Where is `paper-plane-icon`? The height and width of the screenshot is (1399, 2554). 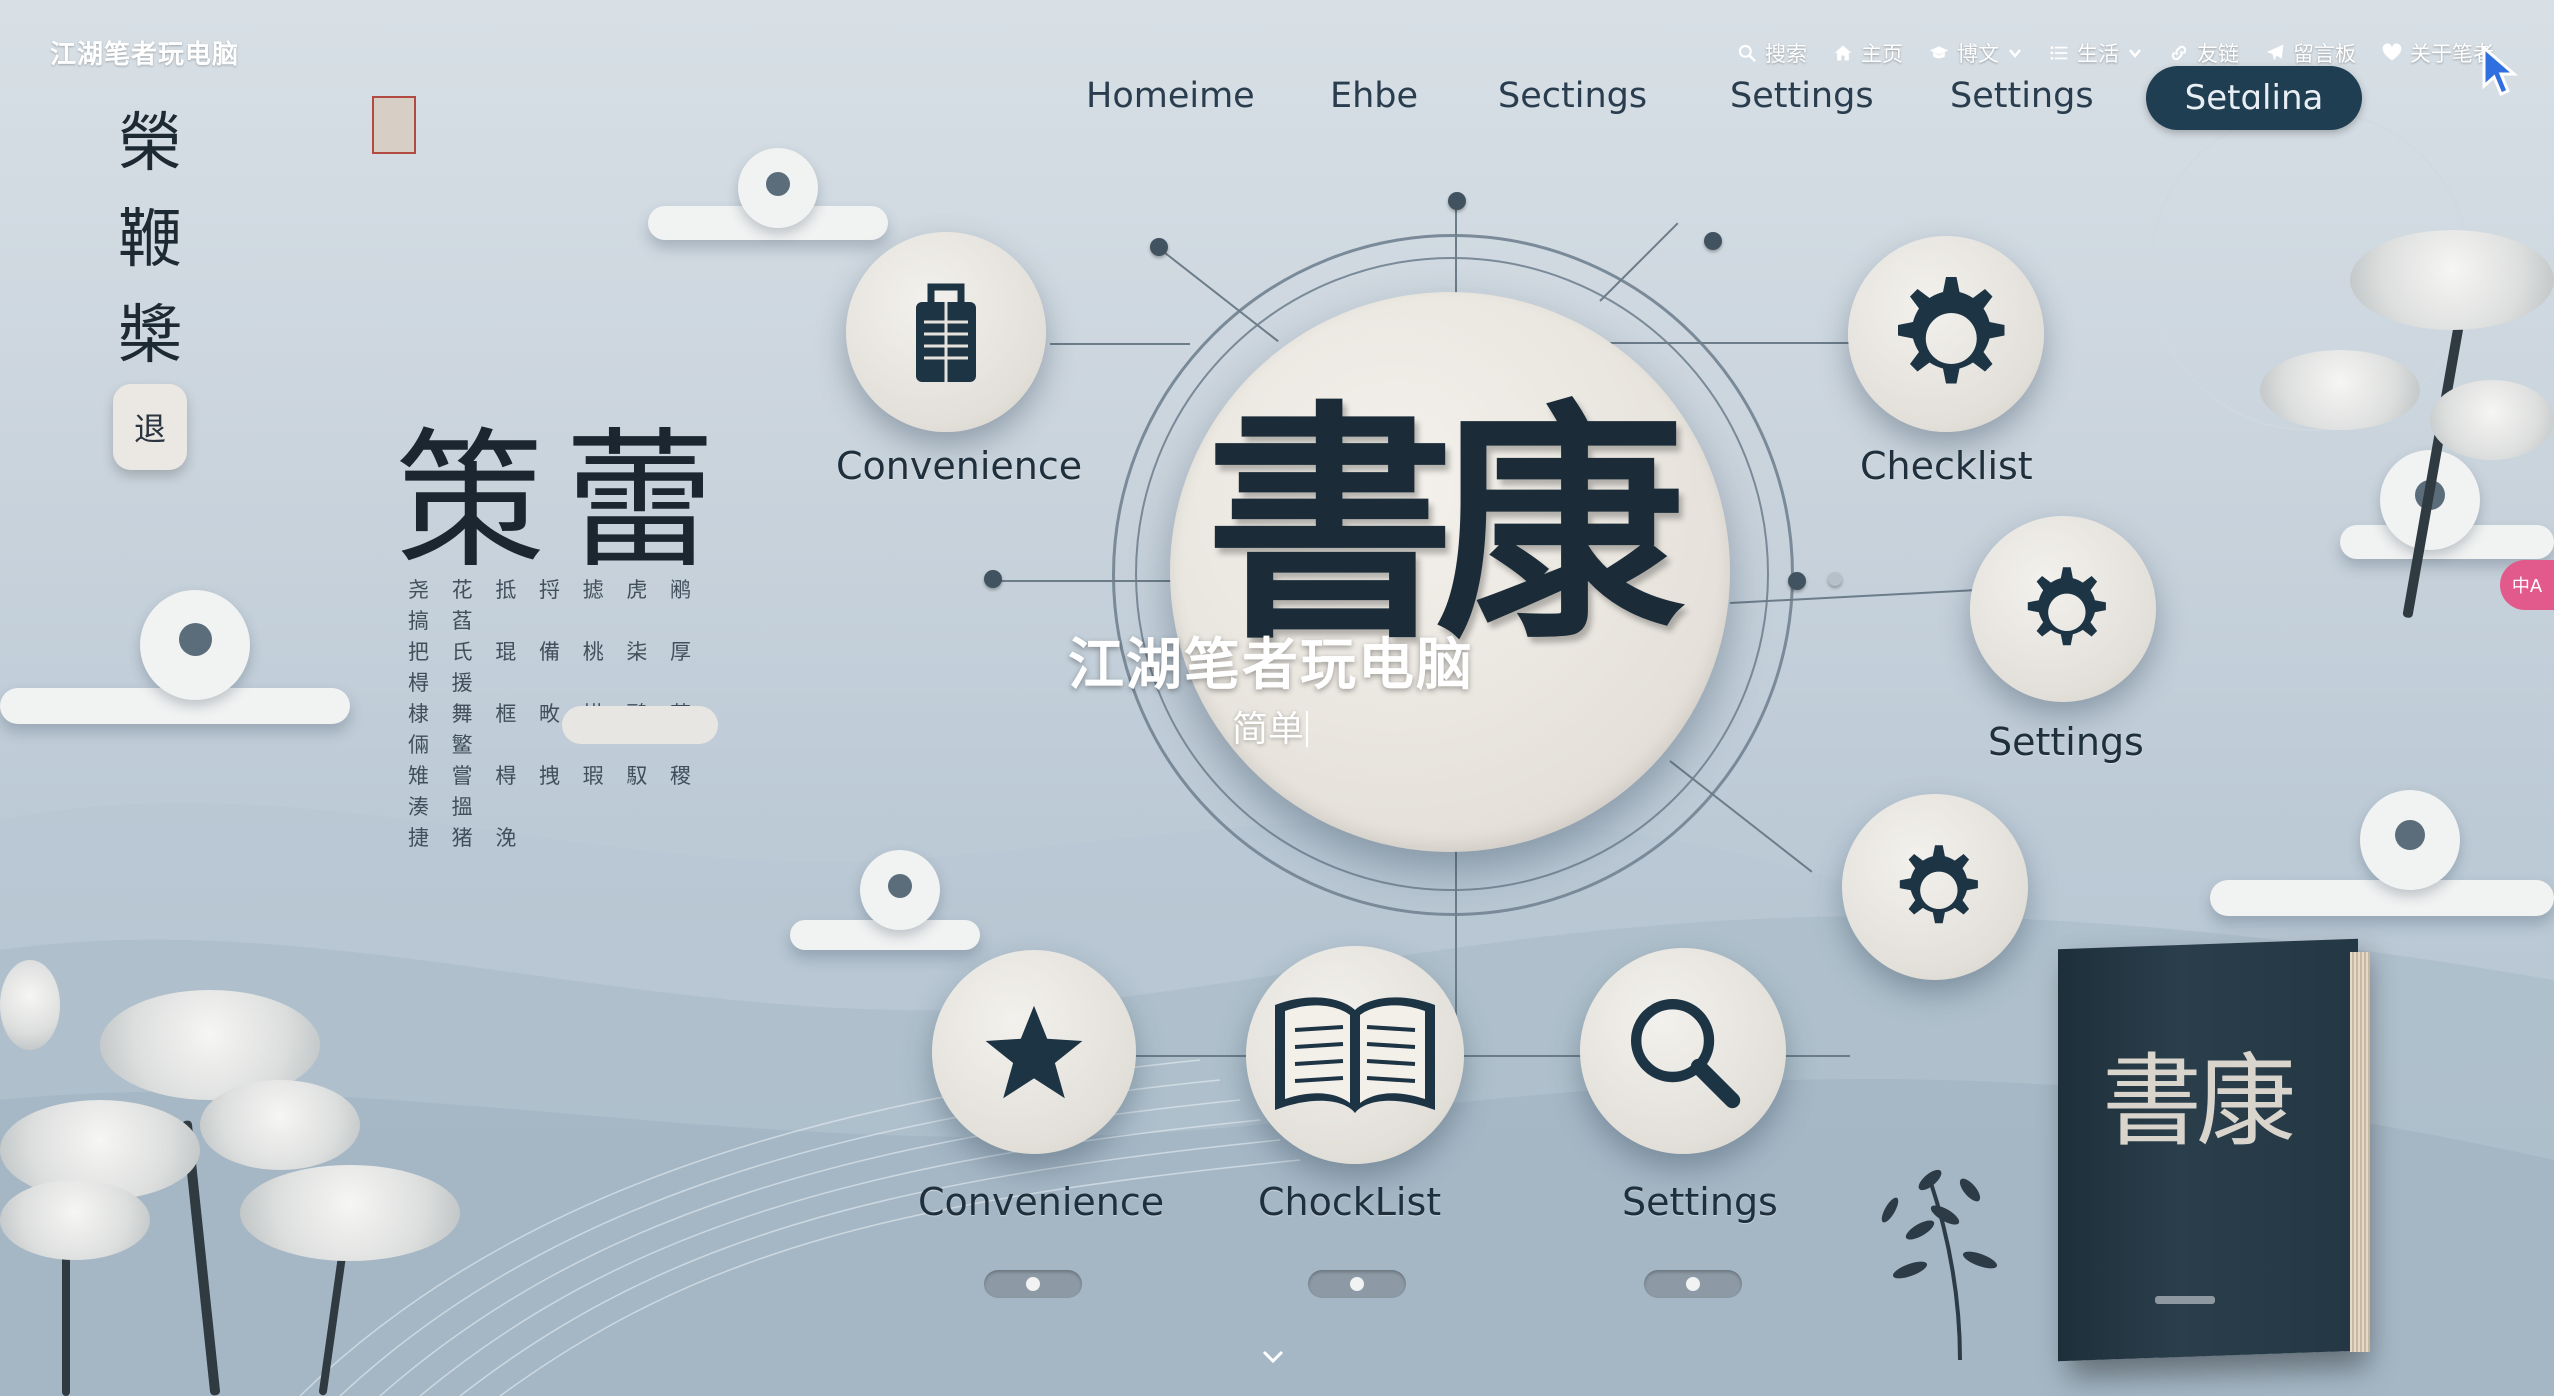 paper-plane-icon is located at coordinates (2275, 52).